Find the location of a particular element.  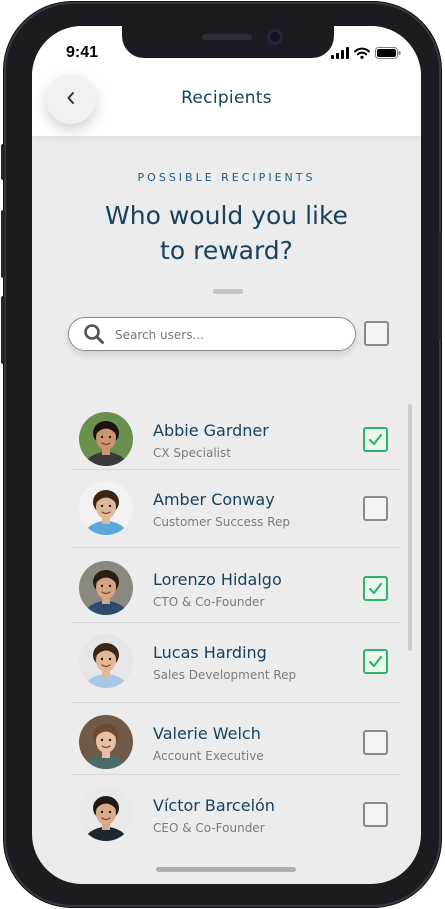

recipient-role: Account Executive is located at coordinates (208, 756).